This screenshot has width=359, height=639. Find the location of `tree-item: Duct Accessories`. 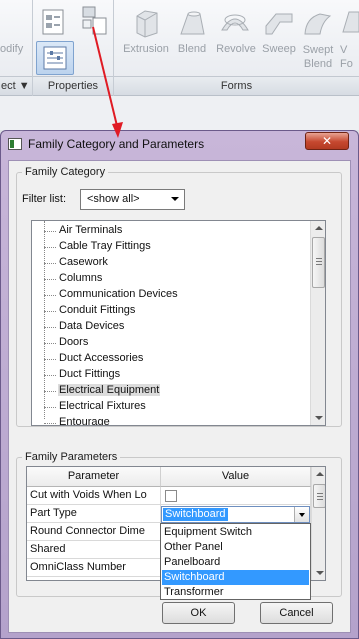

tree-item: Duct Accessories is located at coordinates (171, 359).